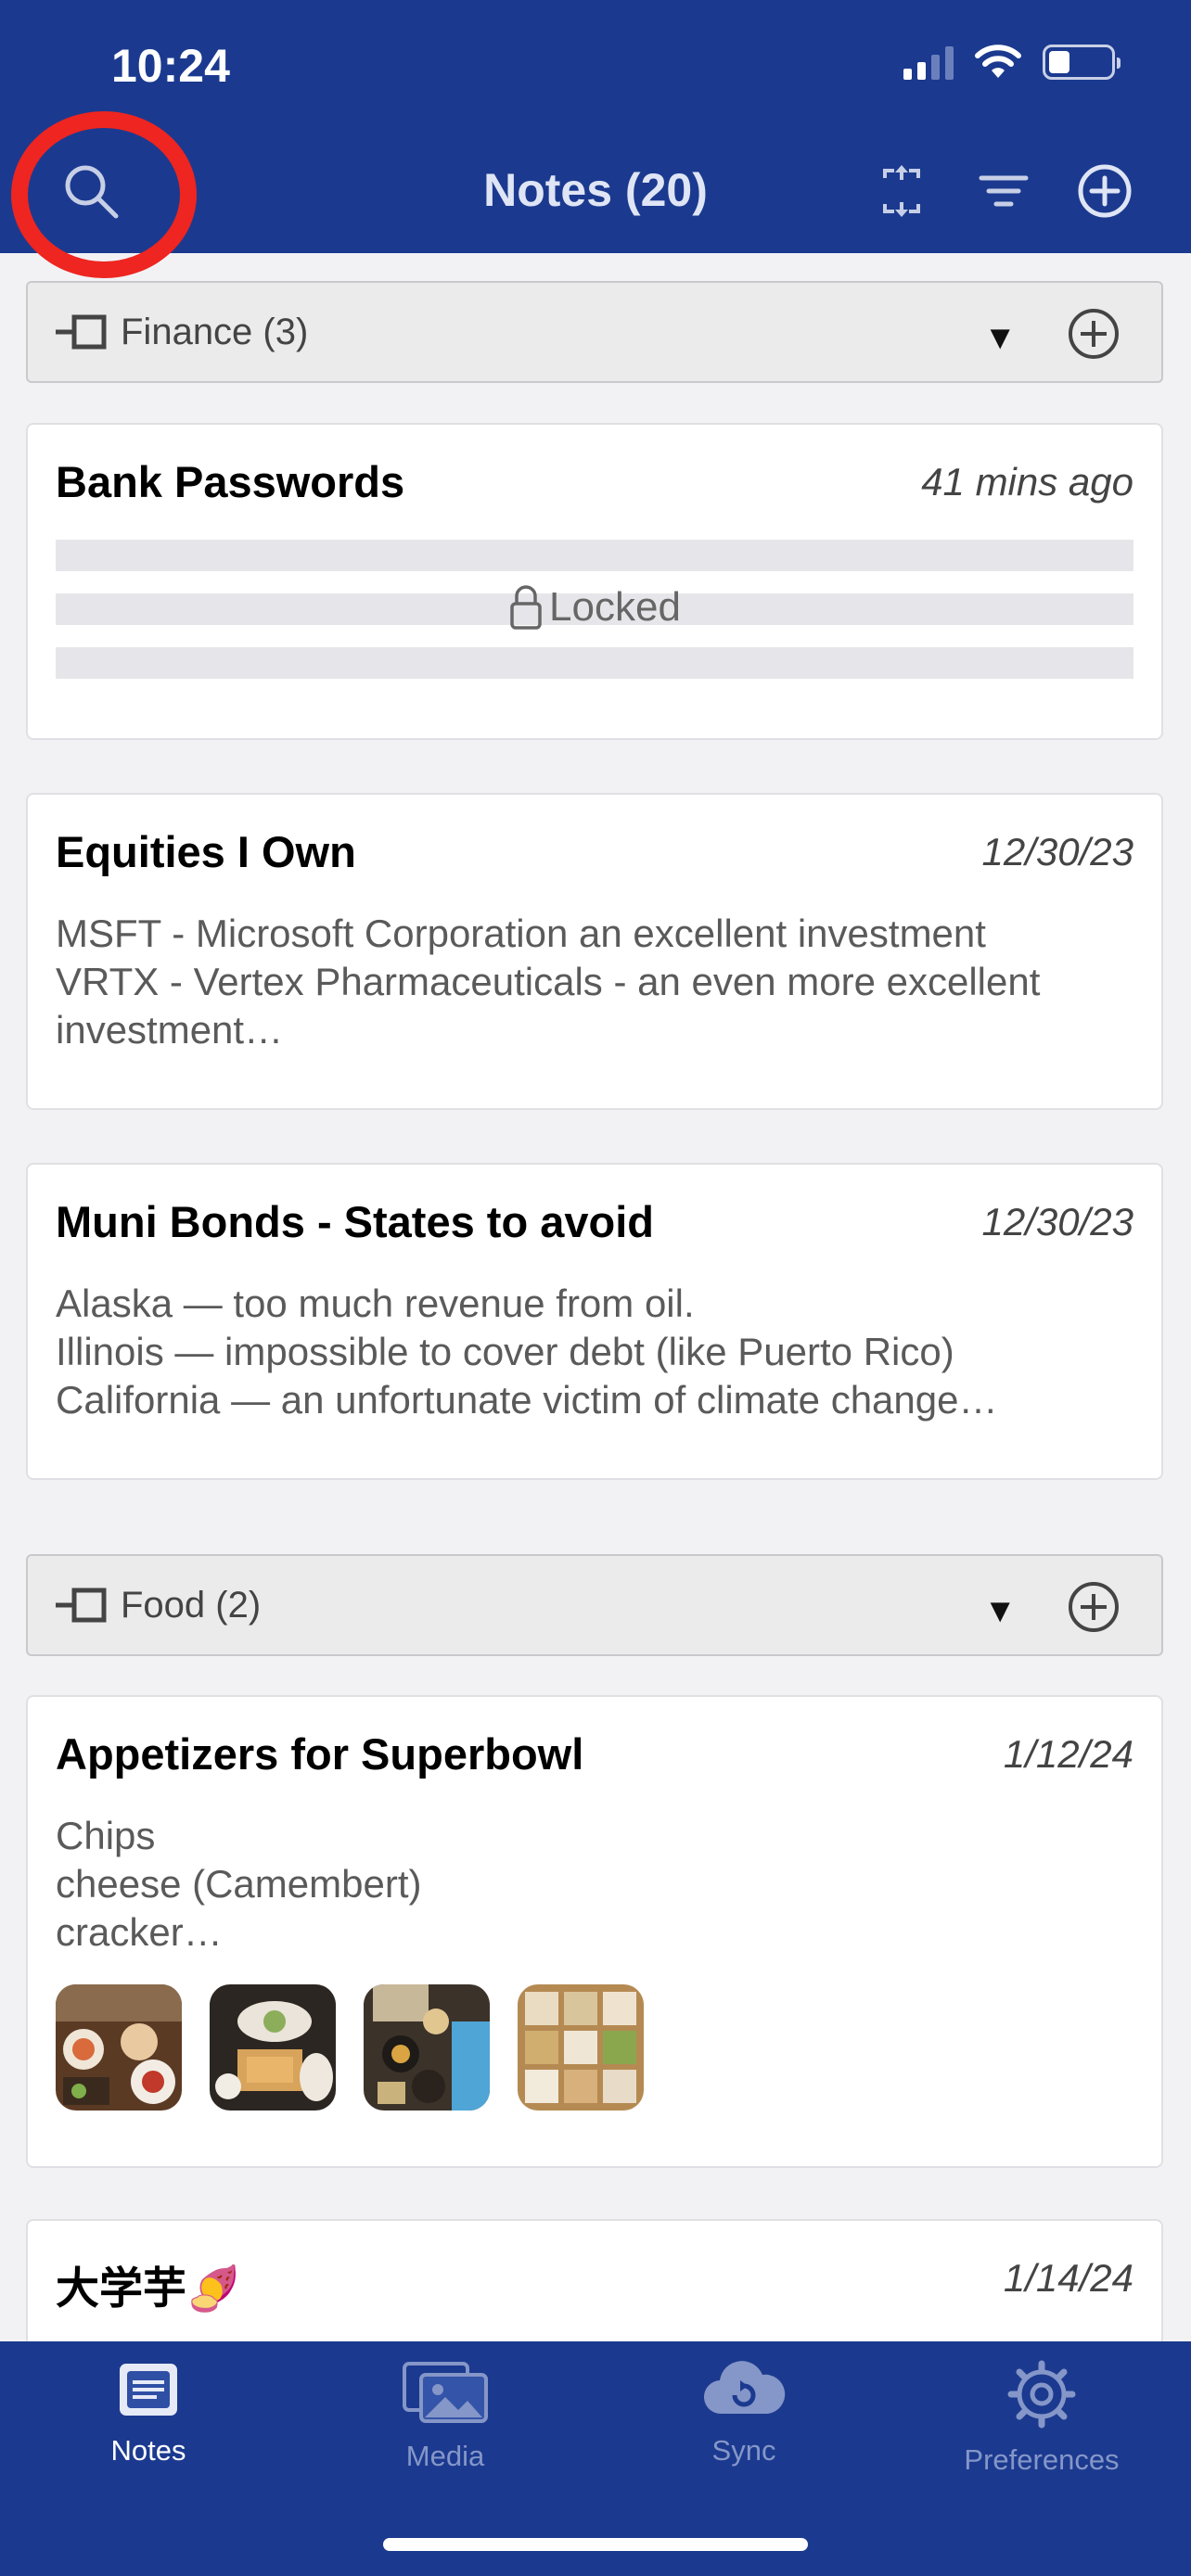  I want to click on notes-icon, so click(148, 2390).